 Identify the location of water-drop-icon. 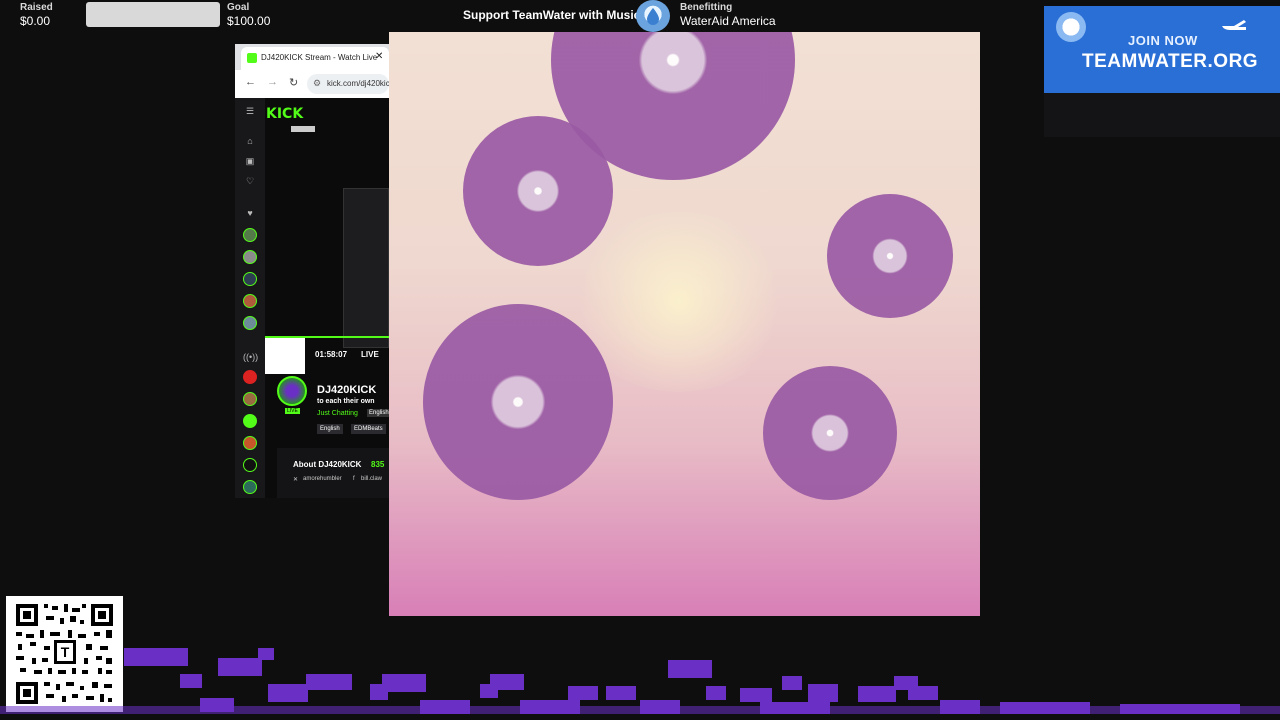
(653, 16).